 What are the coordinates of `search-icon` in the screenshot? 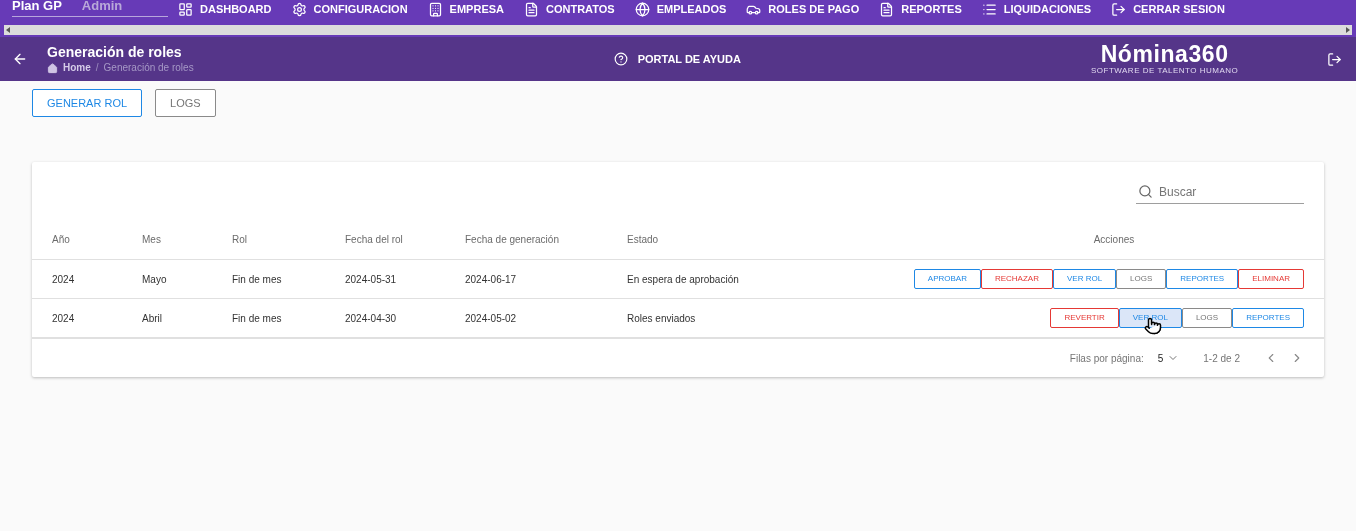 It's located at (1145, 191).